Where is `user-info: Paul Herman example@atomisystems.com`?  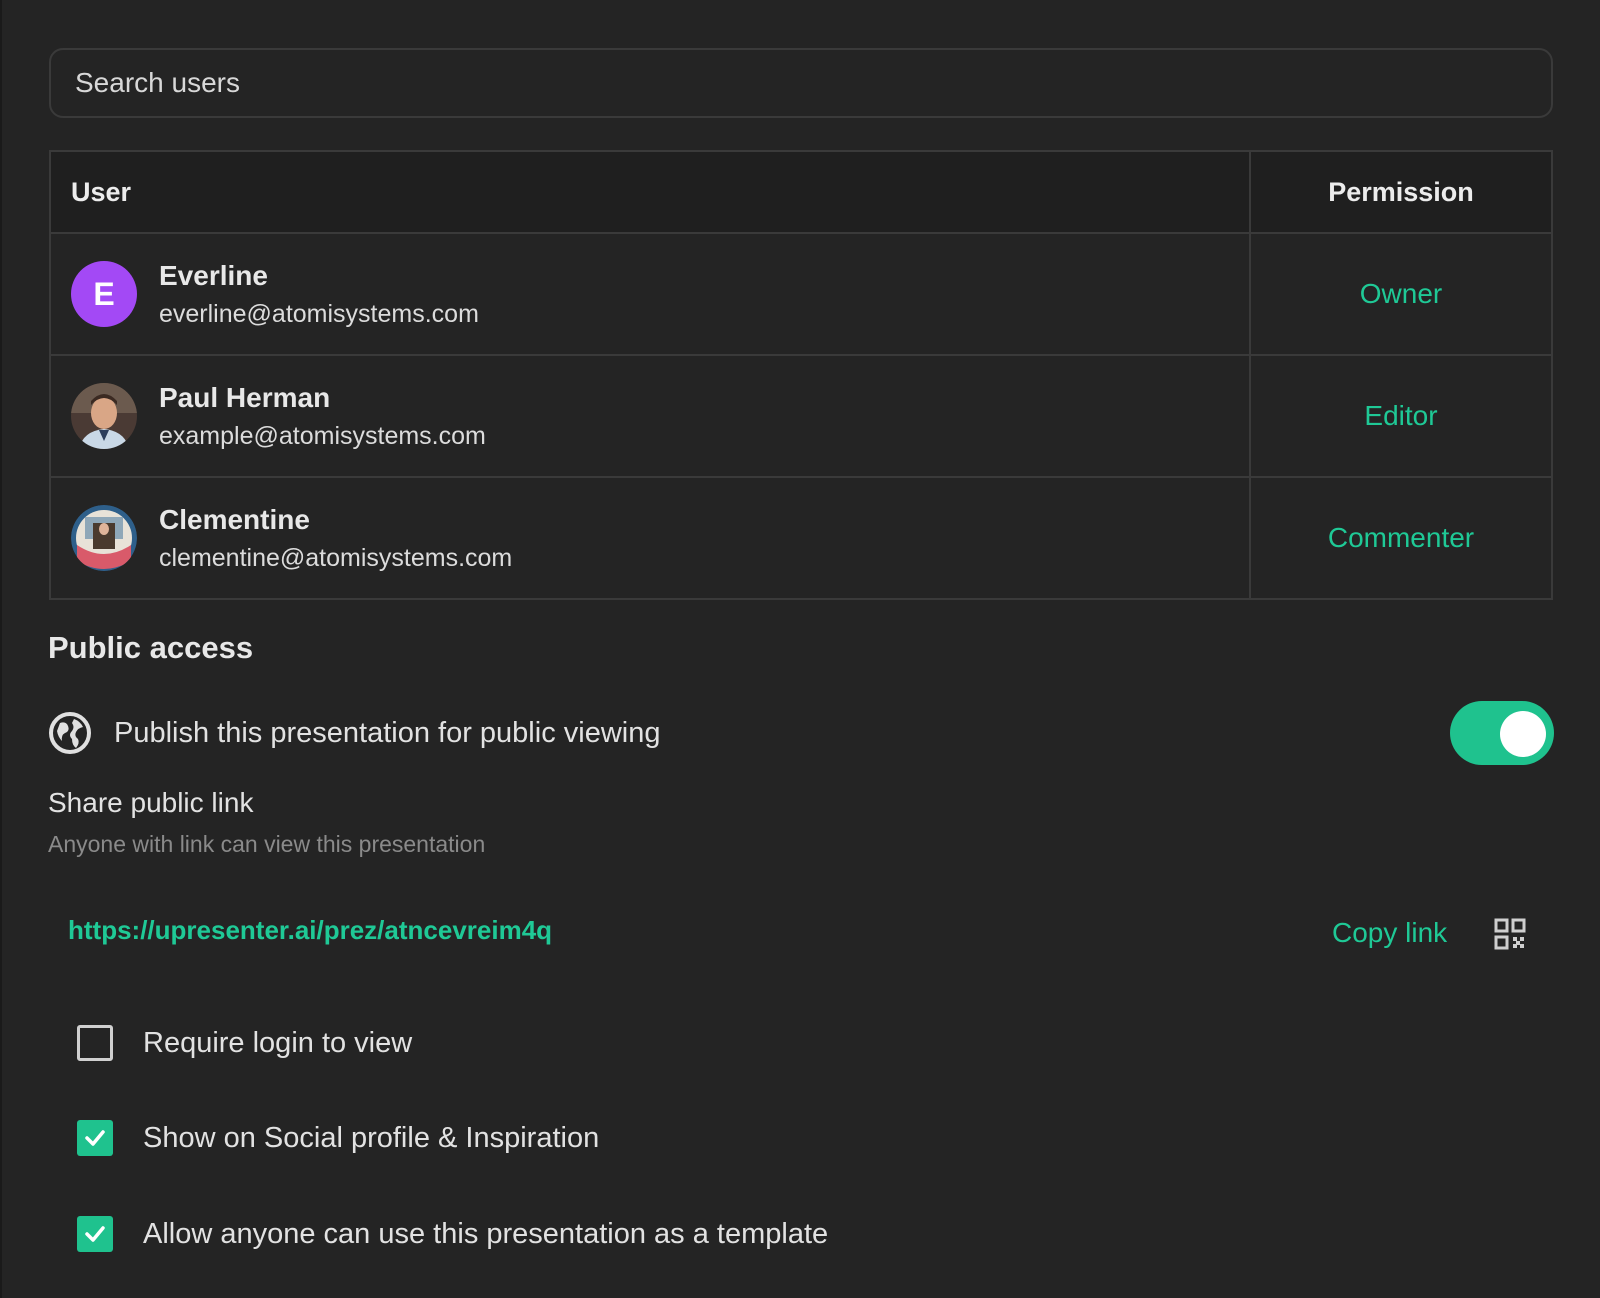 user-info: Paul Herman example@atomisystems.com is located at coordinates (322, 416).